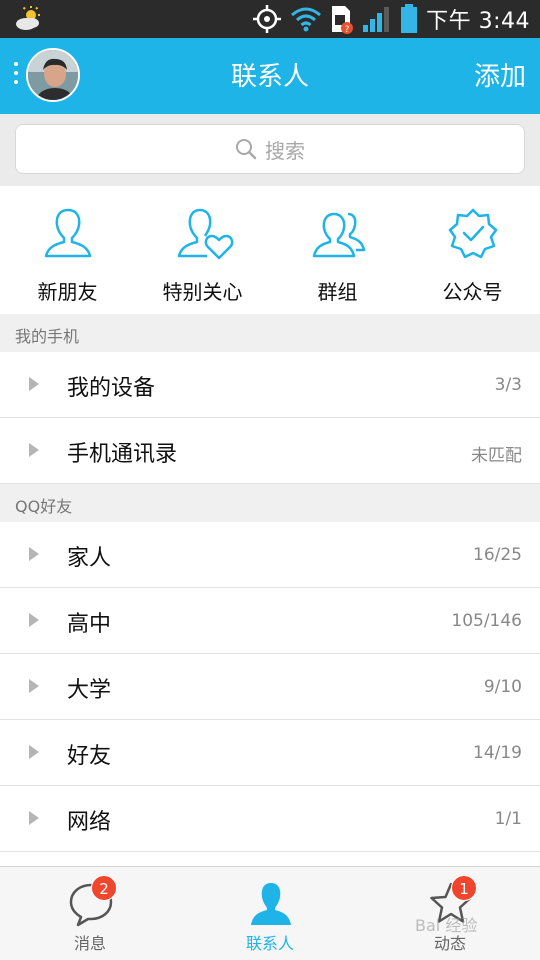  I want to click on unread-badge: 1, so click(464, 888).